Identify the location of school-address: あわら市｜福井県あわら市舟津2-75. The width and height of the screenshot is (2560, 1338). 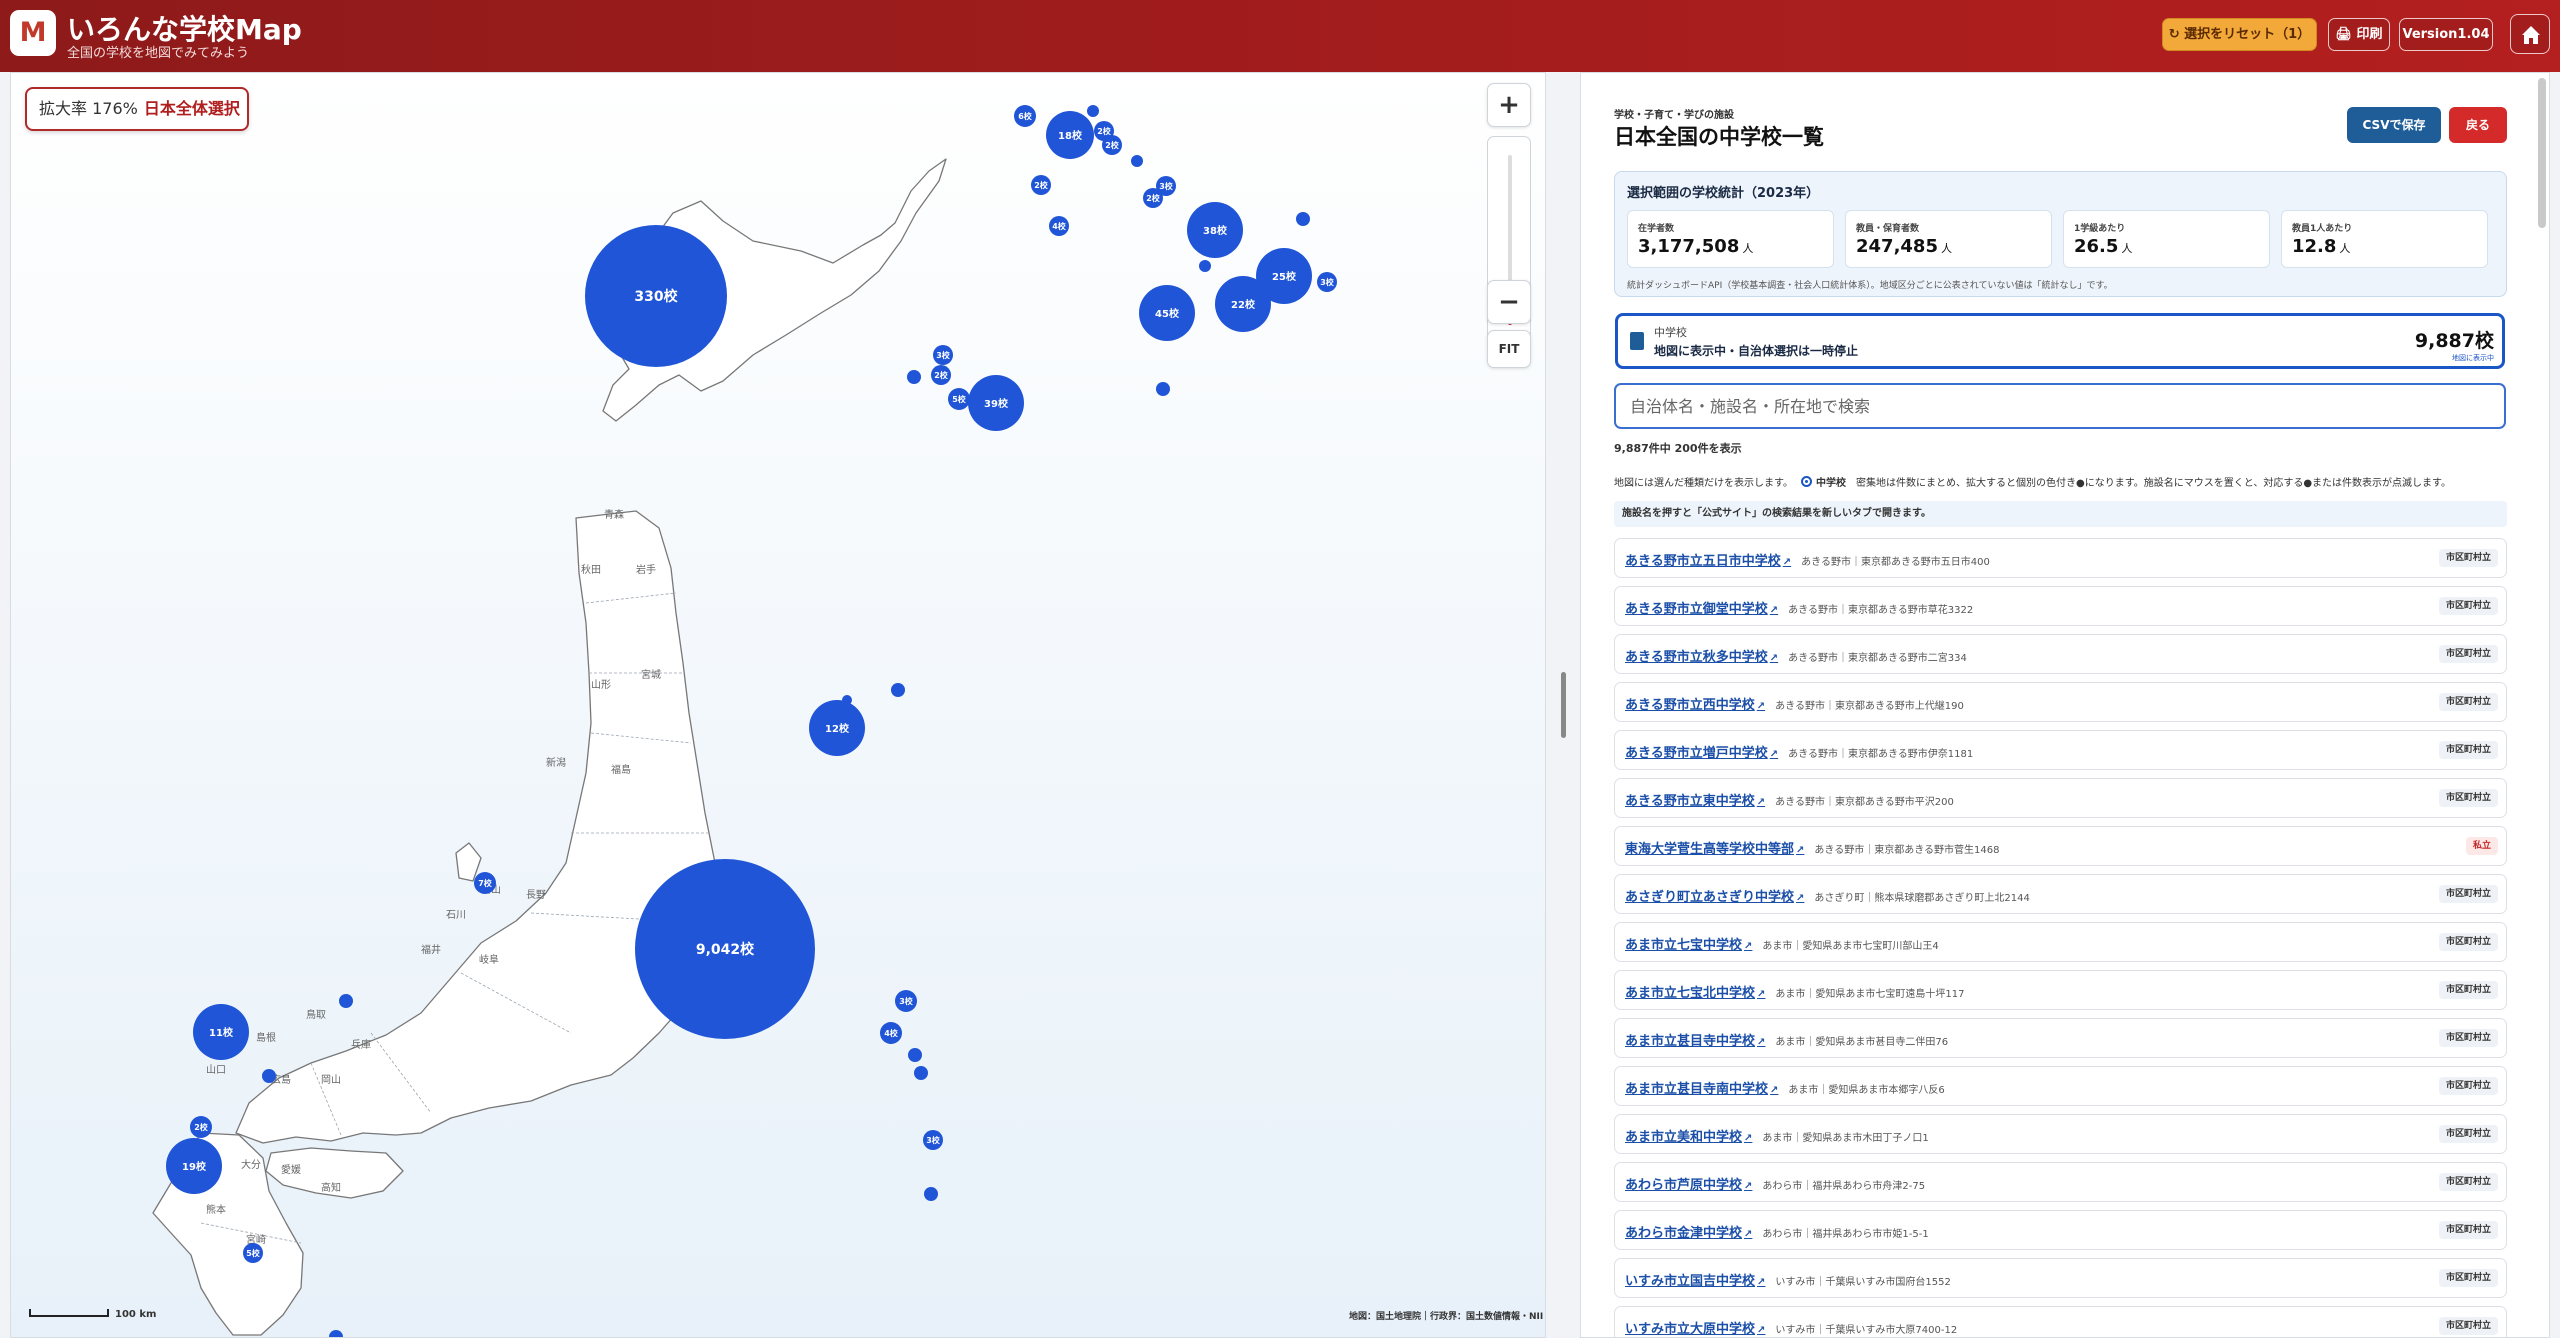
(1844, 1186).